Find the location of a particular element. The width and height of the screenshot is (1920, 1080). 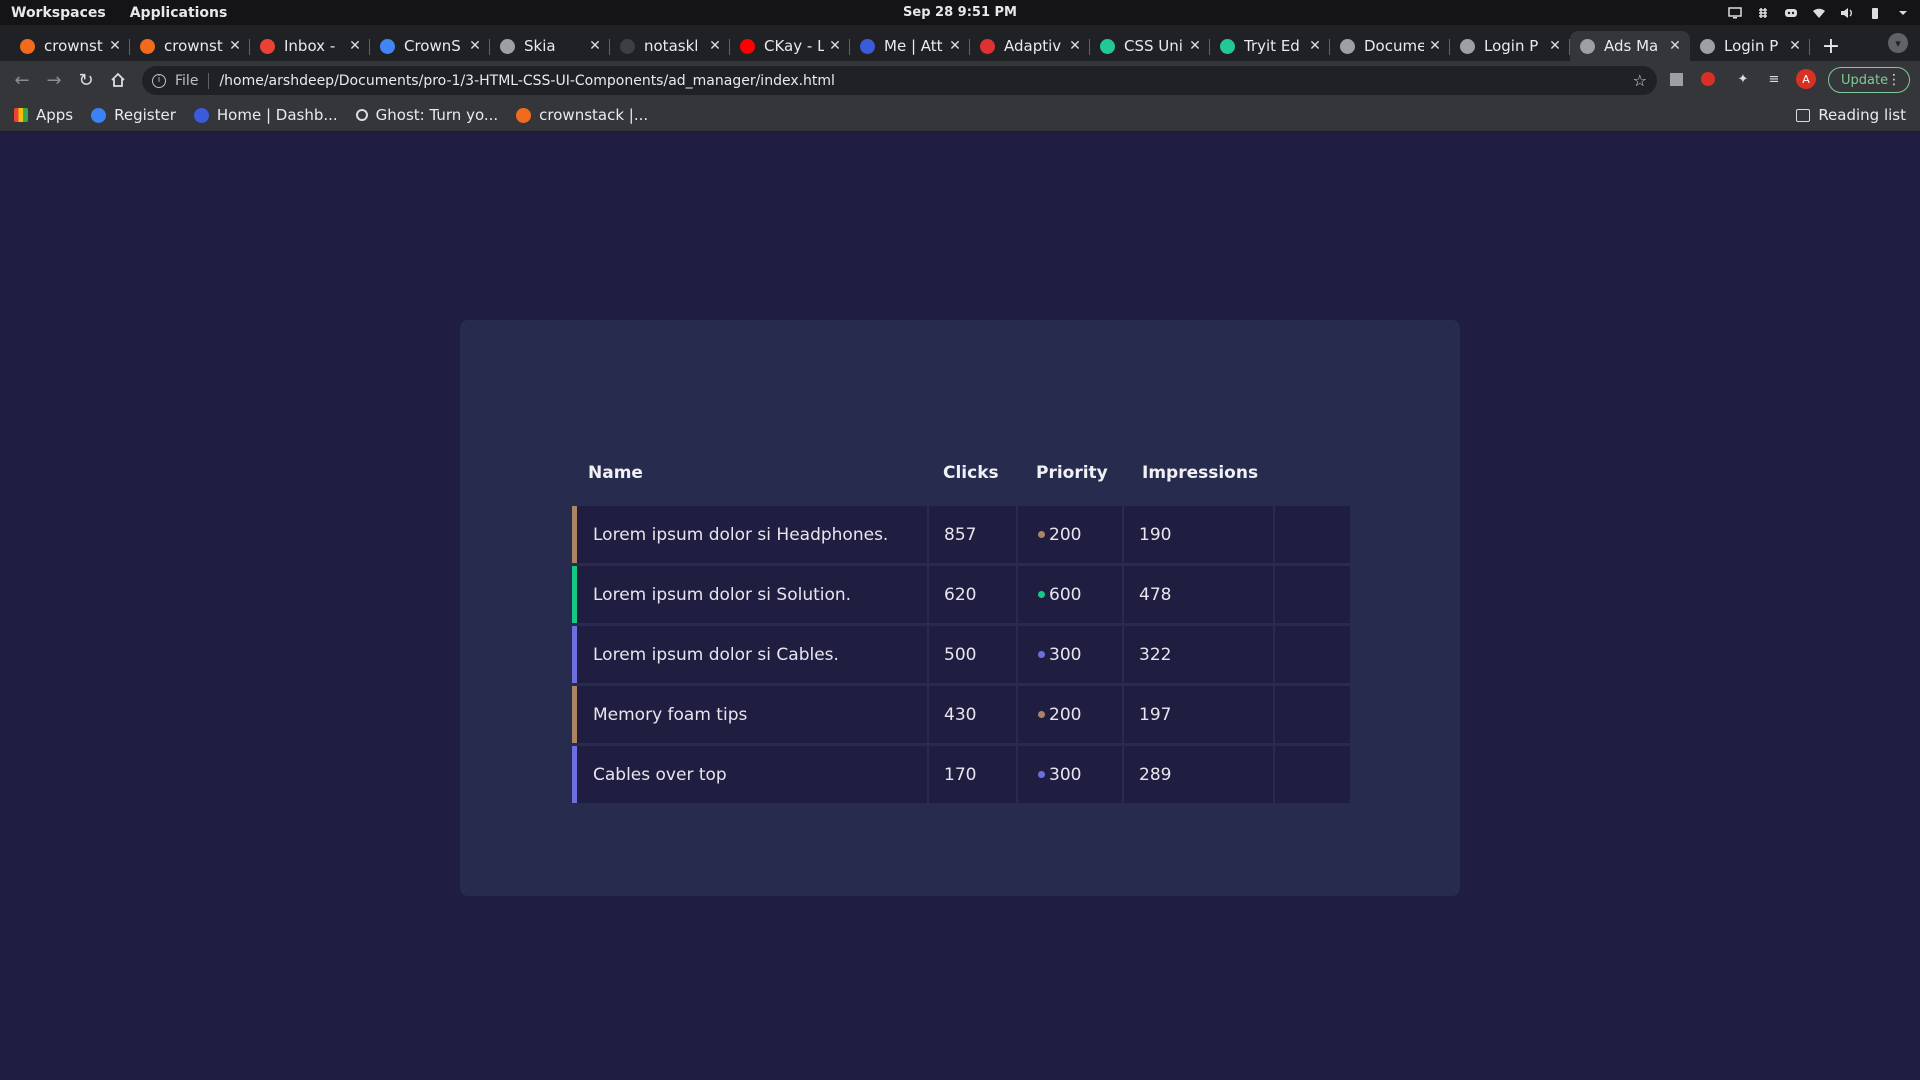

table-header: Name Clicks Priority Impressions is located at coordinates (961, 473).